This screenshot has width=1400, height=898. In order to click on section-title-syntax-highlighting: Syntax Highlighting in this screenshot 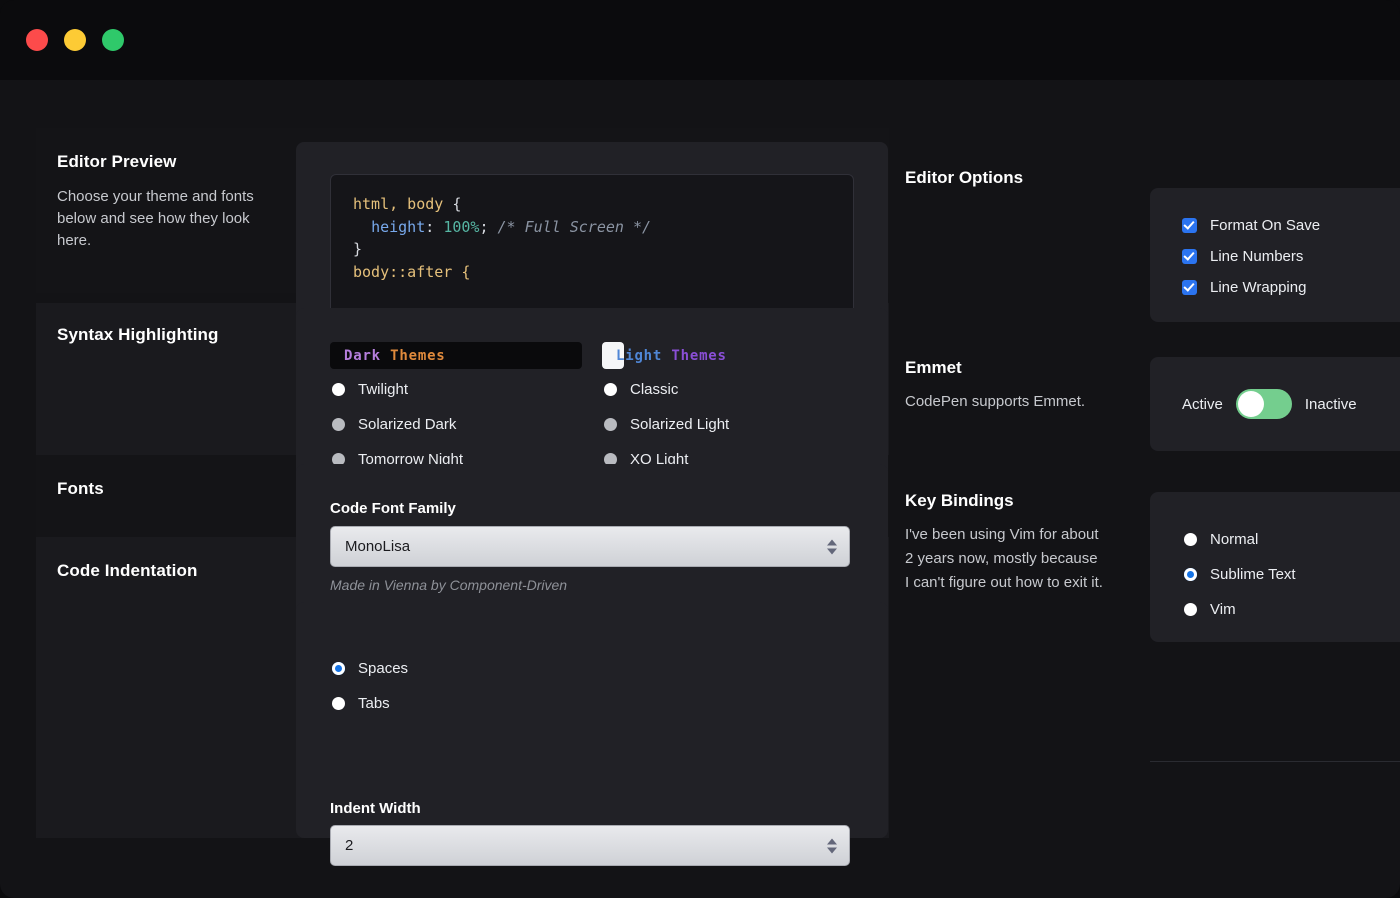, I will do `click(138, 334)`.